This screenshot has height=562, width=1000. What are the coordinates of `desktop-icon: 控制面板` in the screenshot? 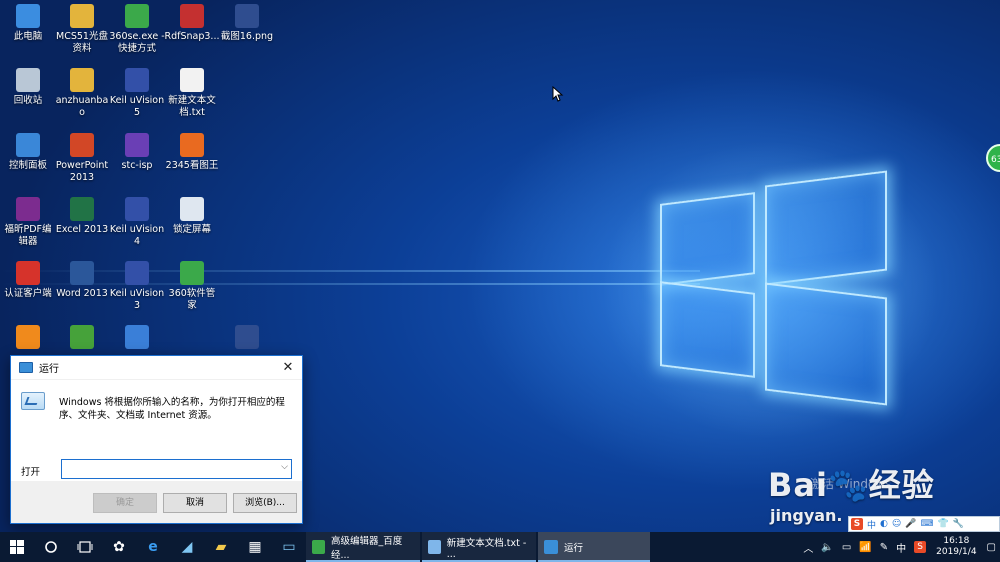 It's located at (28, 152).